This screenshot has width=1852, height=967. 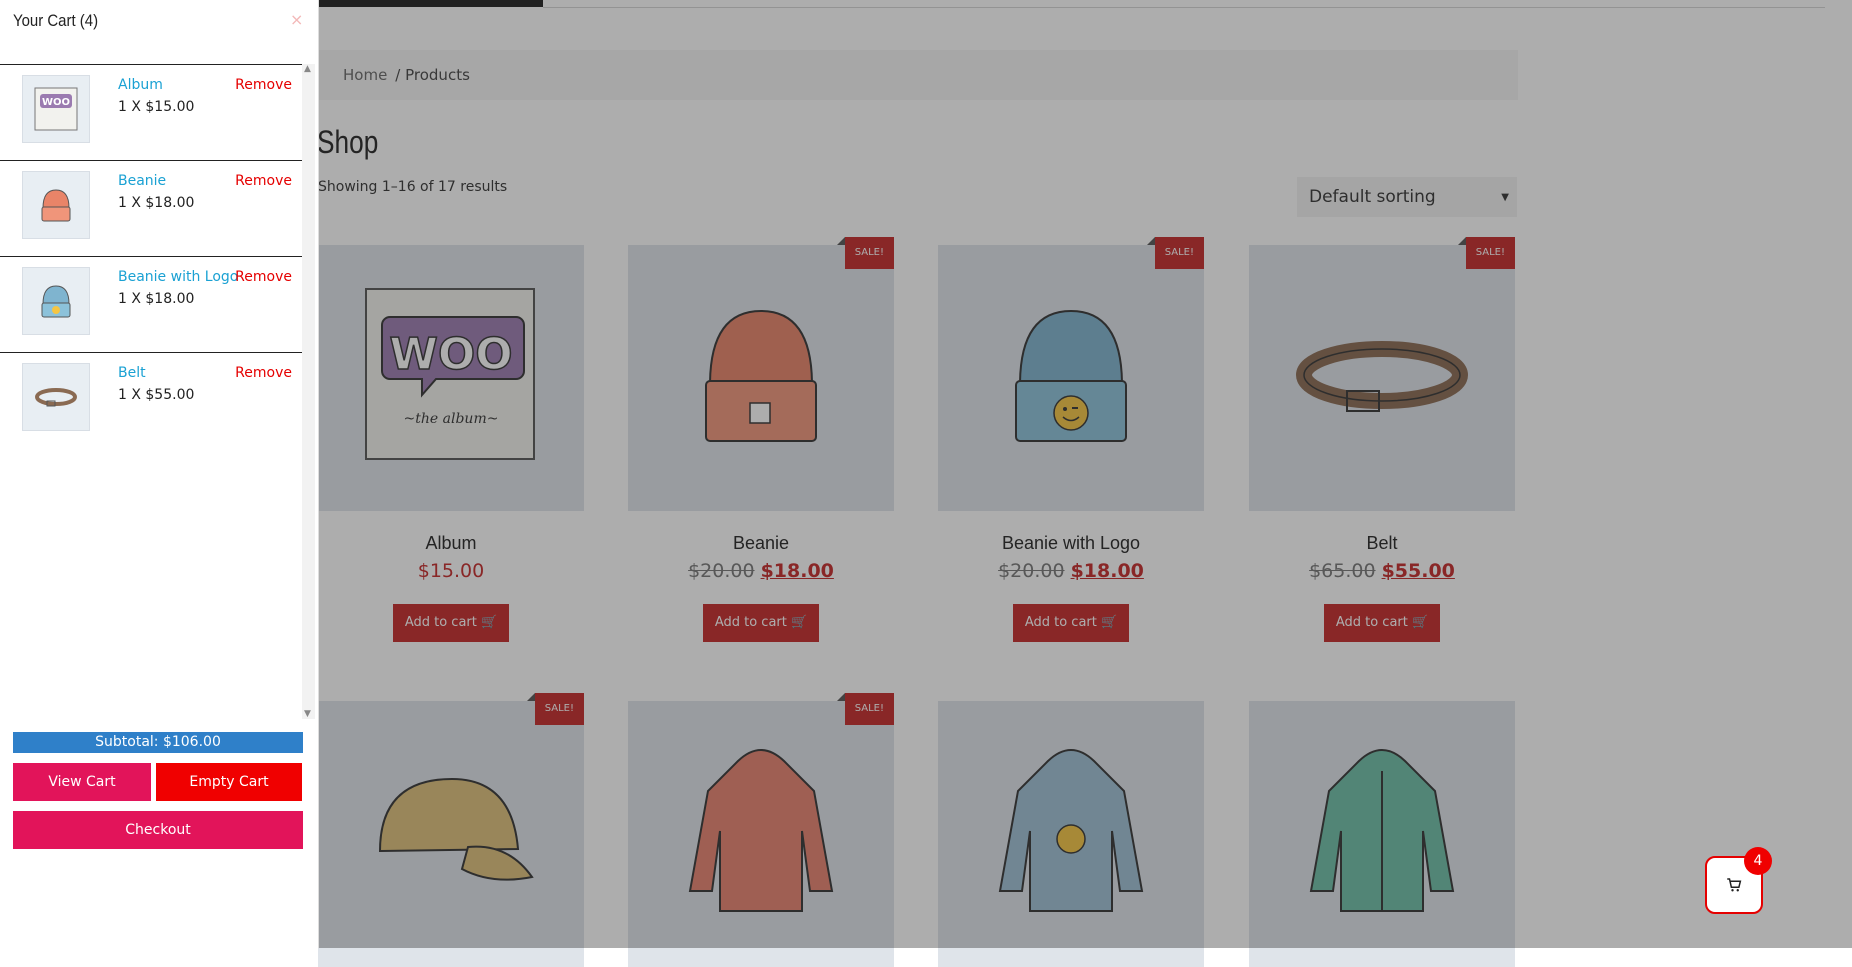 What do you see at coordinates (307, 69) in the screenshot?
I see `scroll-up-icon: ▲` at bounding box center [307, 69].